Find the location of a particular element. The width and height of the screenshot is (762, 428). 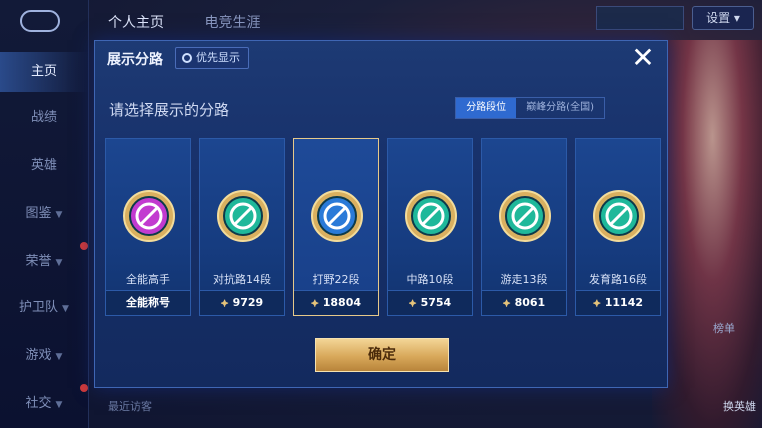

lane-score: ⯌ 9729 is located at coordinates (242, 302).